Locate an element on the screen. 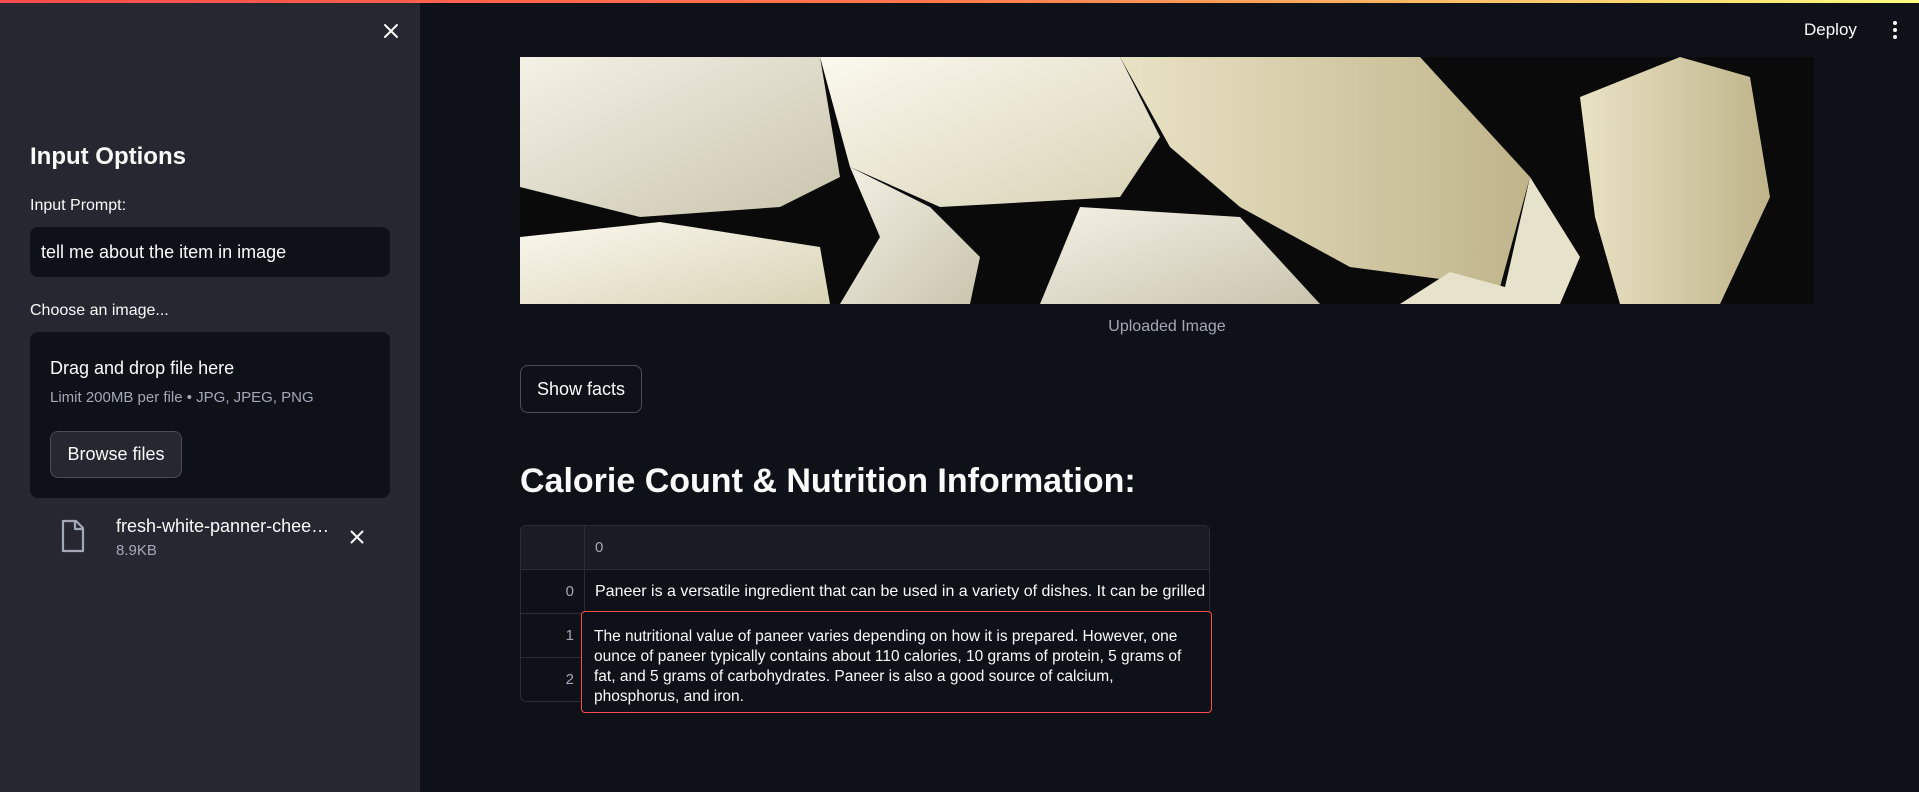 This screenshot has height=792, width=1919. uploaded-file-item: fresh-white-panner-chee… 8.9KB is located at coordinates (210, 537).